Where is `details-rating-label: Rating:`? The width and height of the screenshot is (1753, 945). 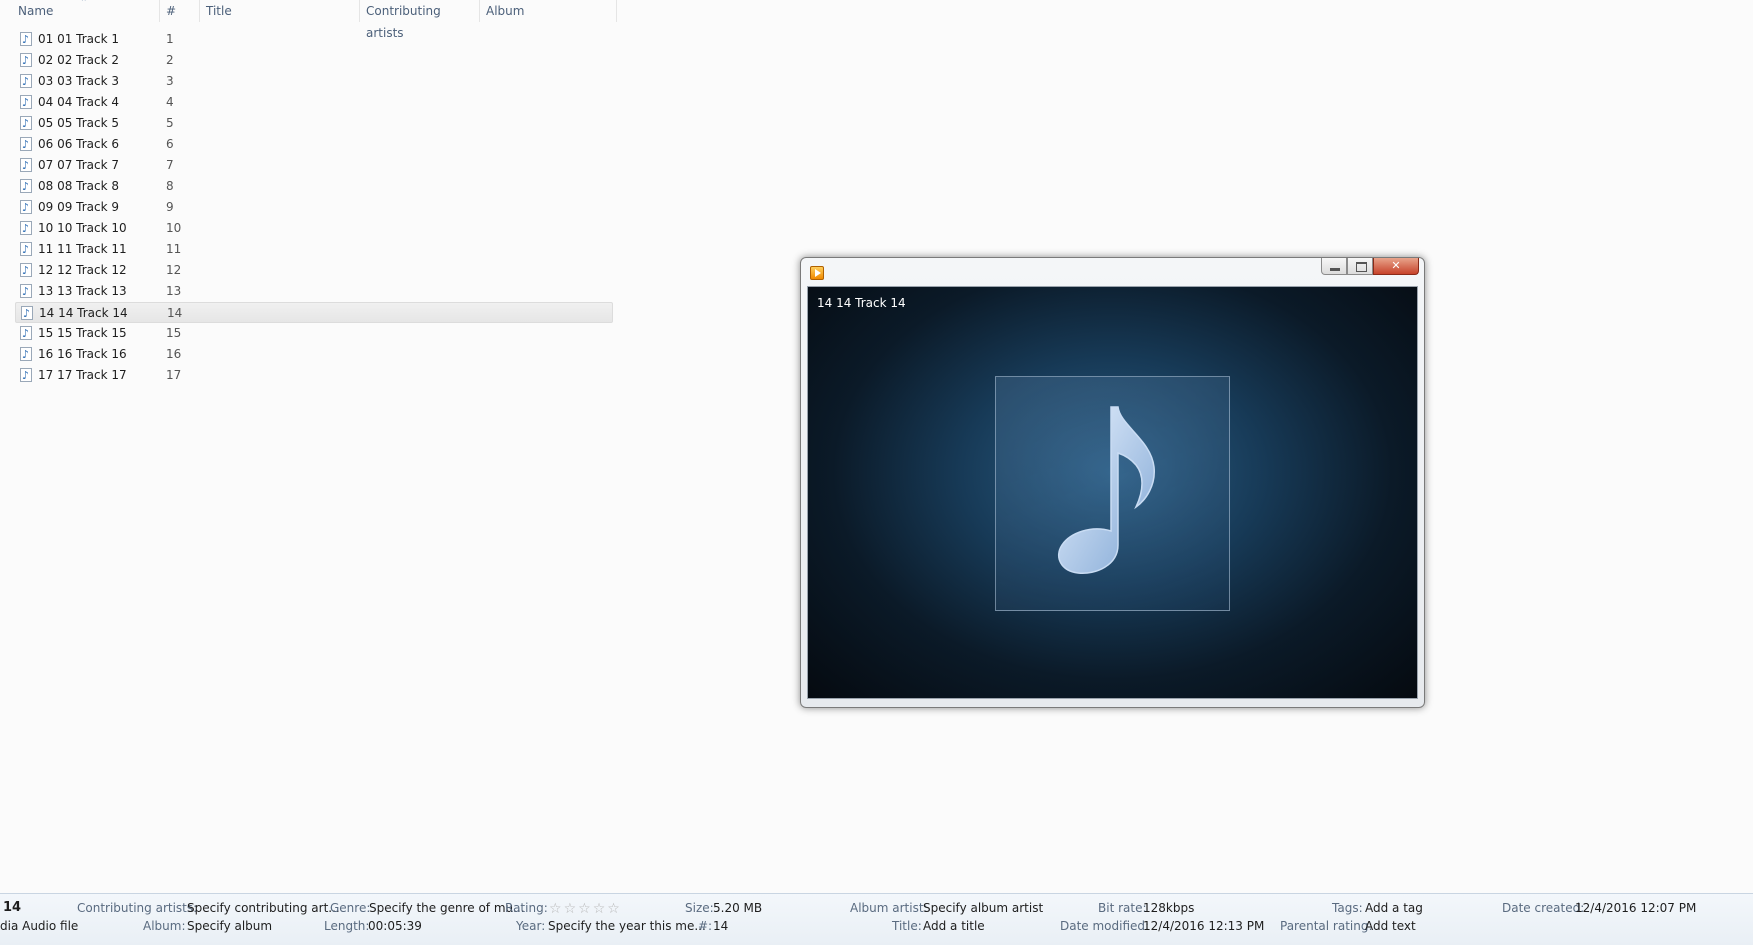 details-rating-label: Rating: is located at coordinates (526, 908).